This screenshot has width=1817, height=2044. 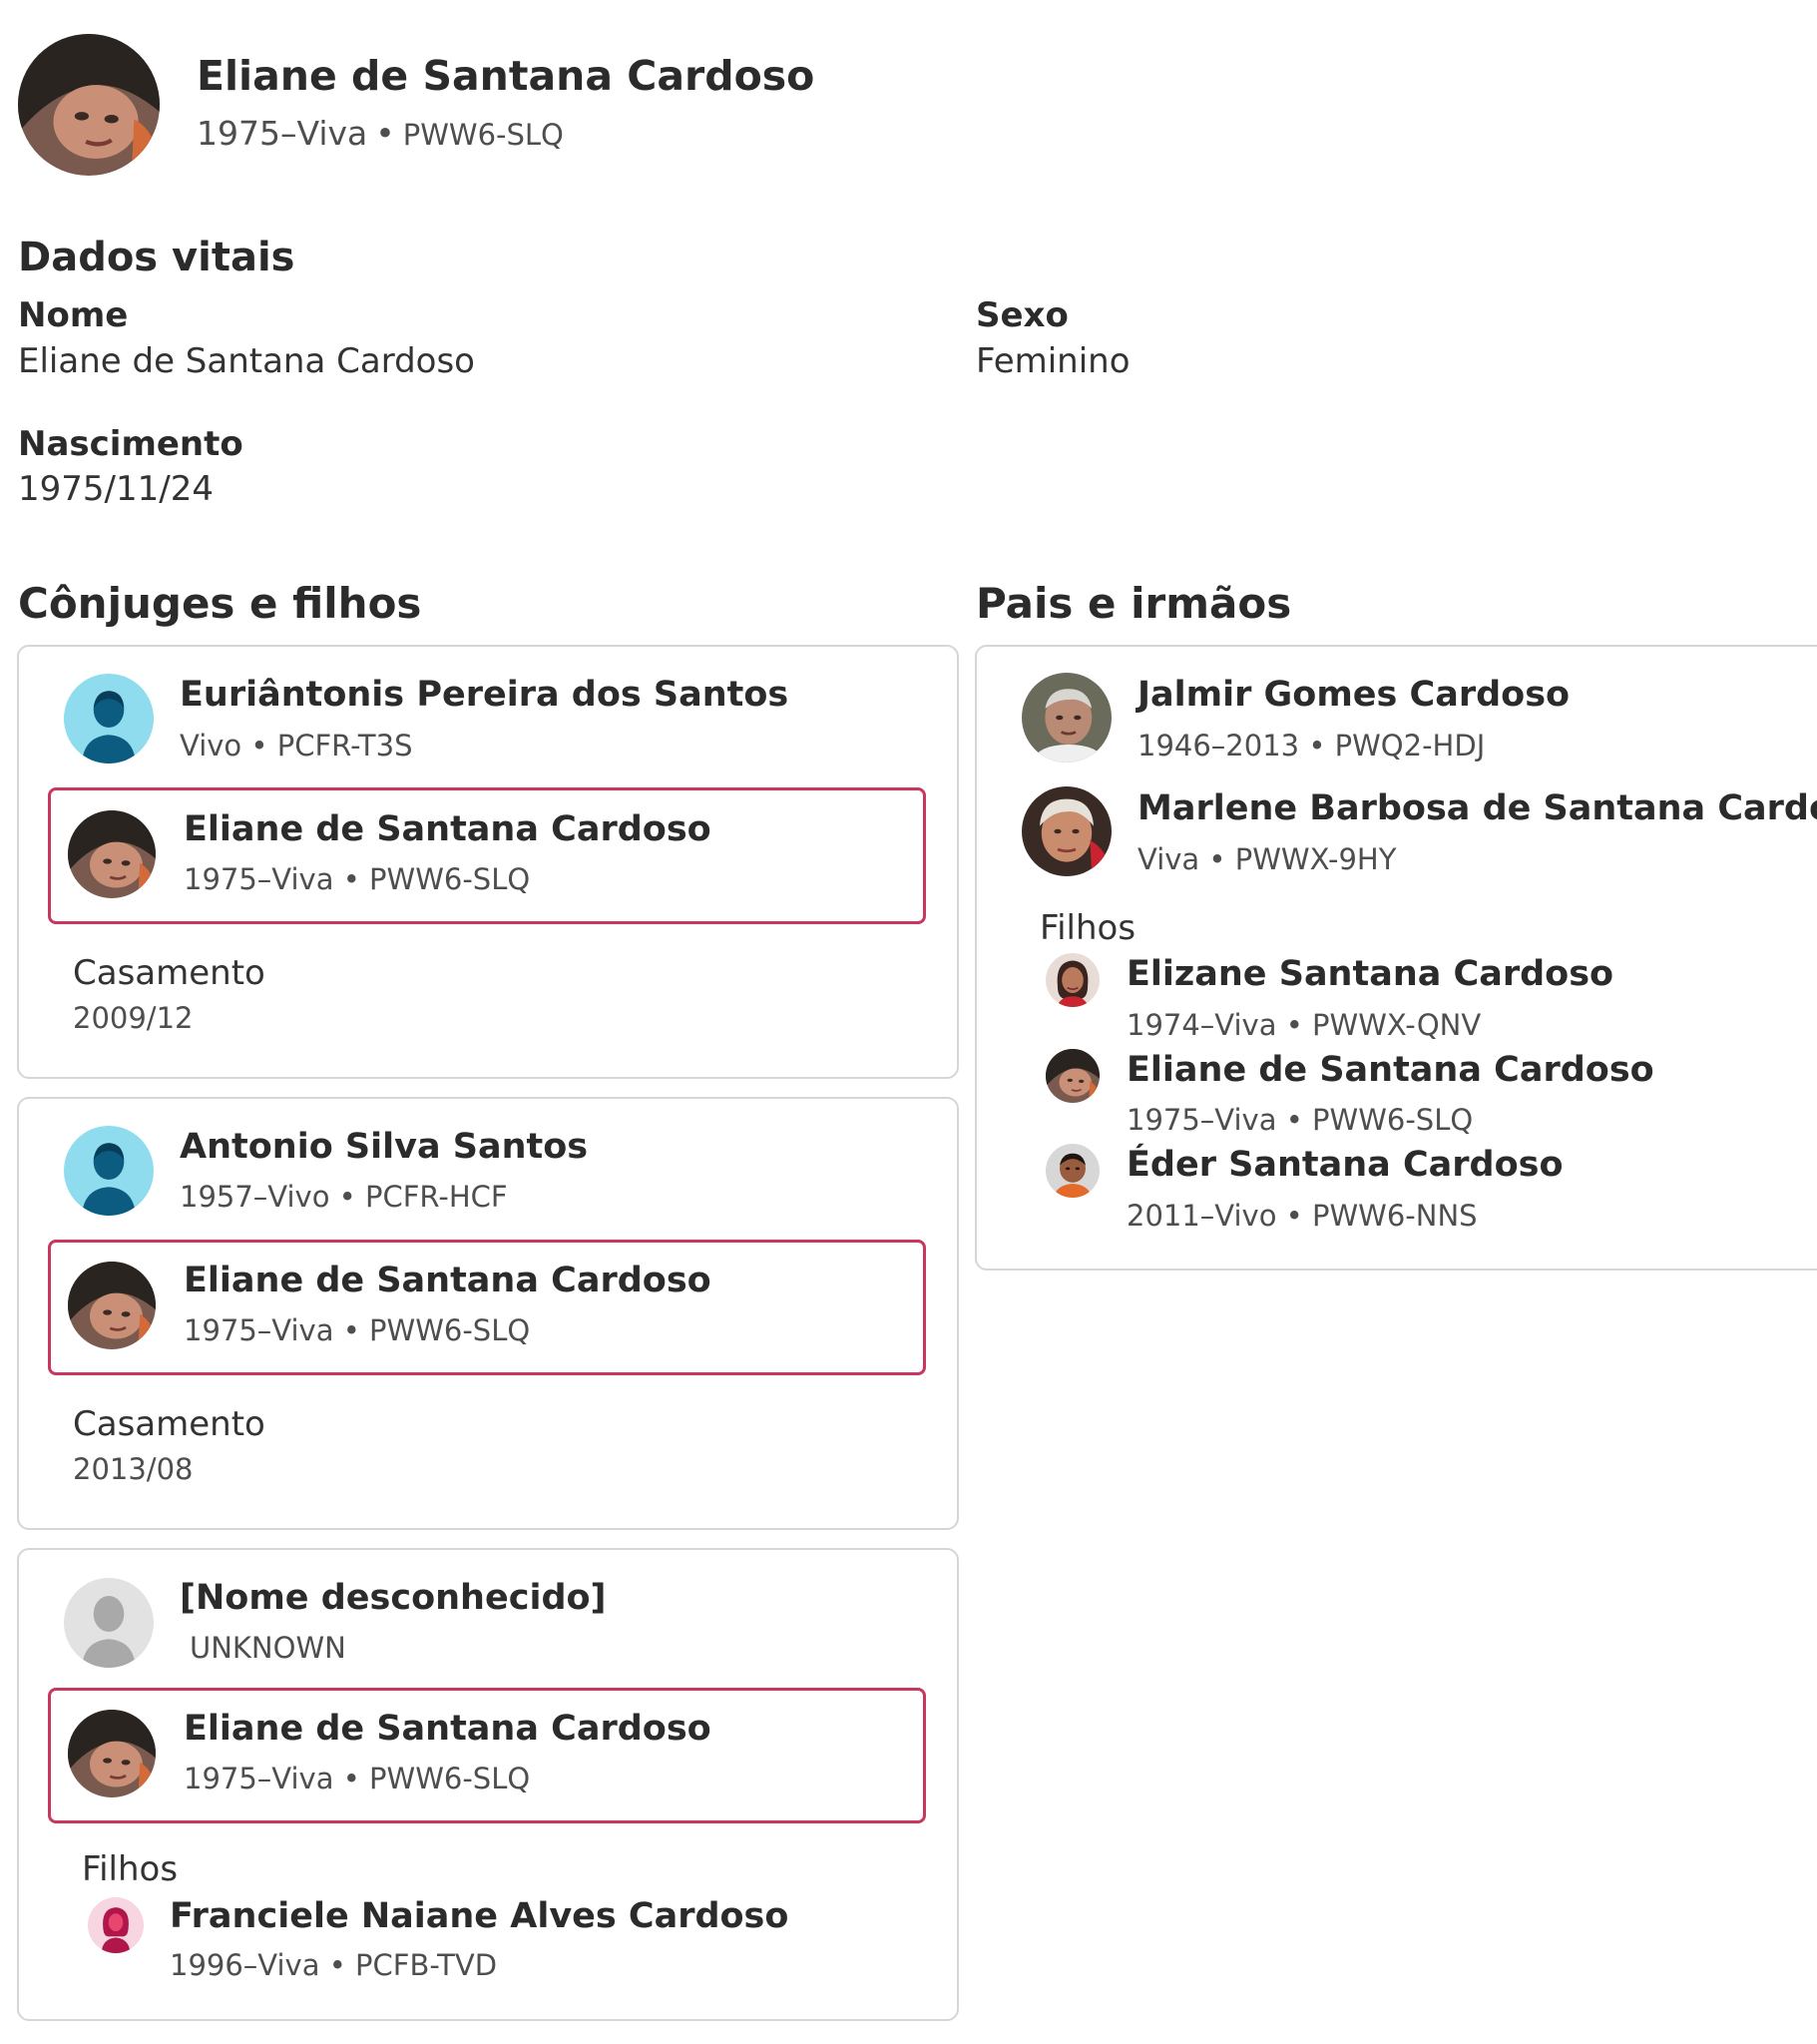 I want to click on siblings-label: Filhos, so click(x=1088, y=928).